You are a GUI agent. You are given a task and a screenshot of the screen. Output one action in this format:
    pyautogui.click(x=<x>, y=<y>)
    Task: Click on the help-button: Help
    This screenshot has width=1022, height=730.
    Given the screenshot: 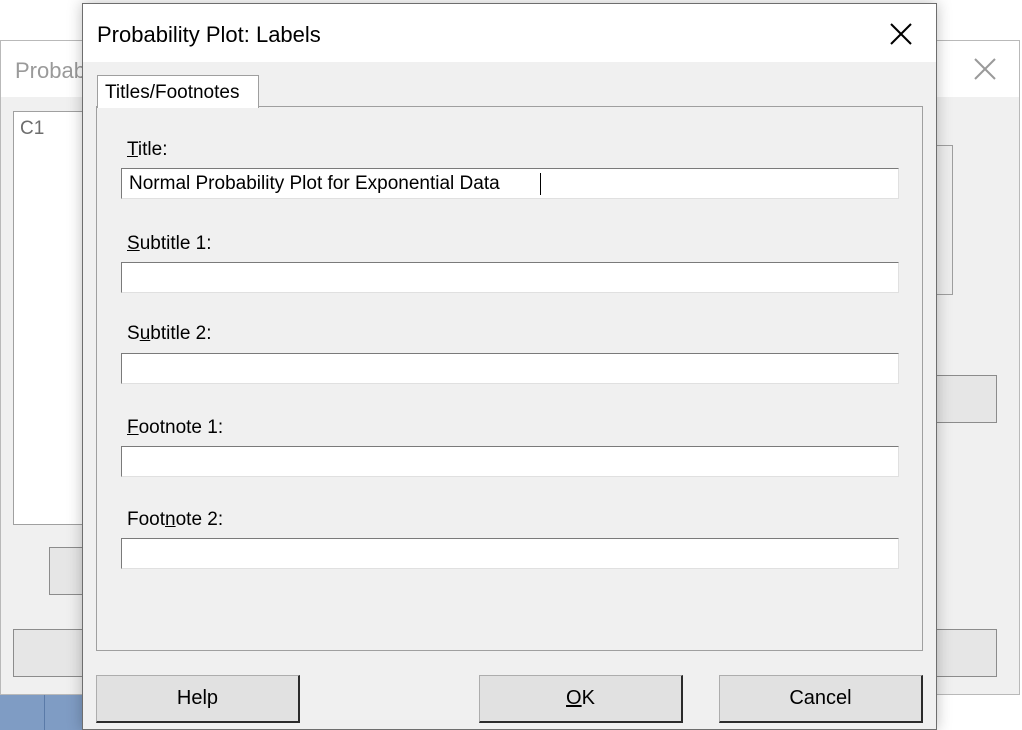 What is the action you would take?
    pyautogui.click(x=198, y=699)
    